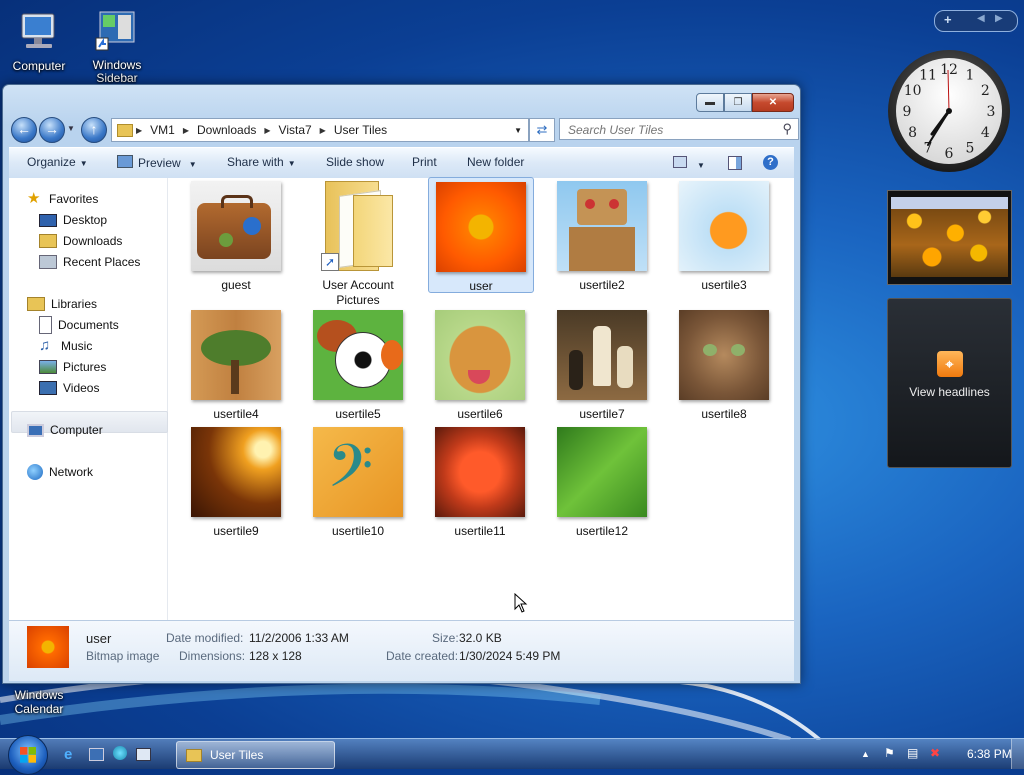  I want to click on file-item-usertile5: usertile5, so click(358, 366).